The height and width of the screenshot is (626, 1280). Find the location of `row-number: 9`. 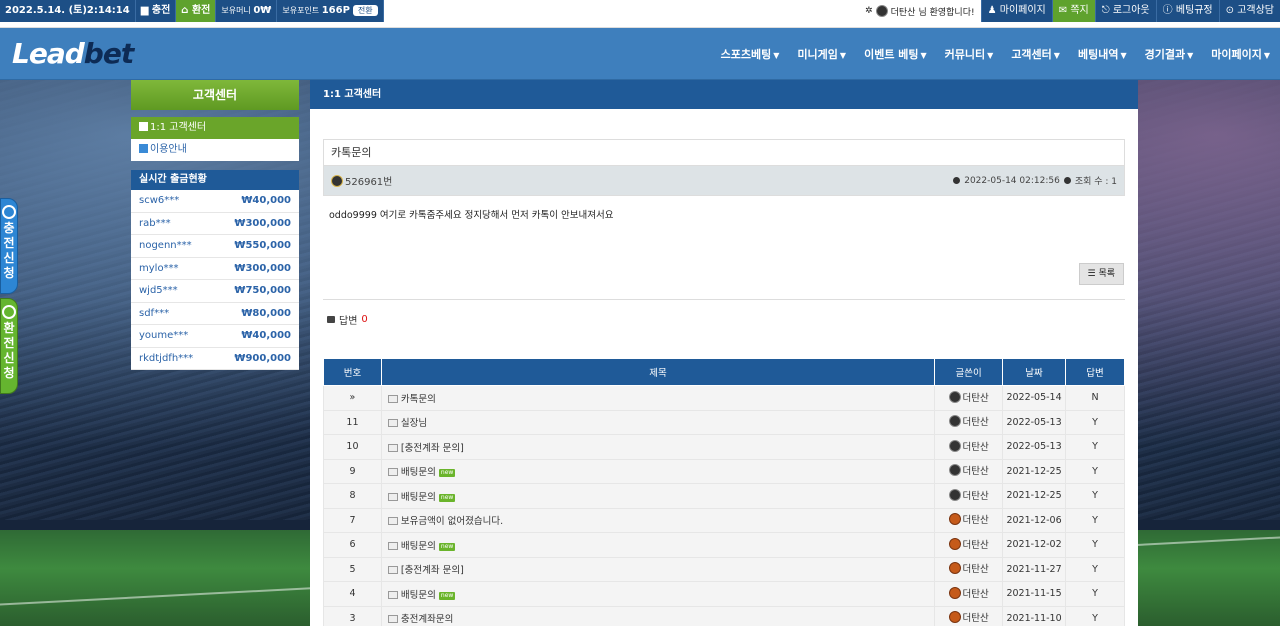

row-number: 9 is located at coordinates (352, 471).